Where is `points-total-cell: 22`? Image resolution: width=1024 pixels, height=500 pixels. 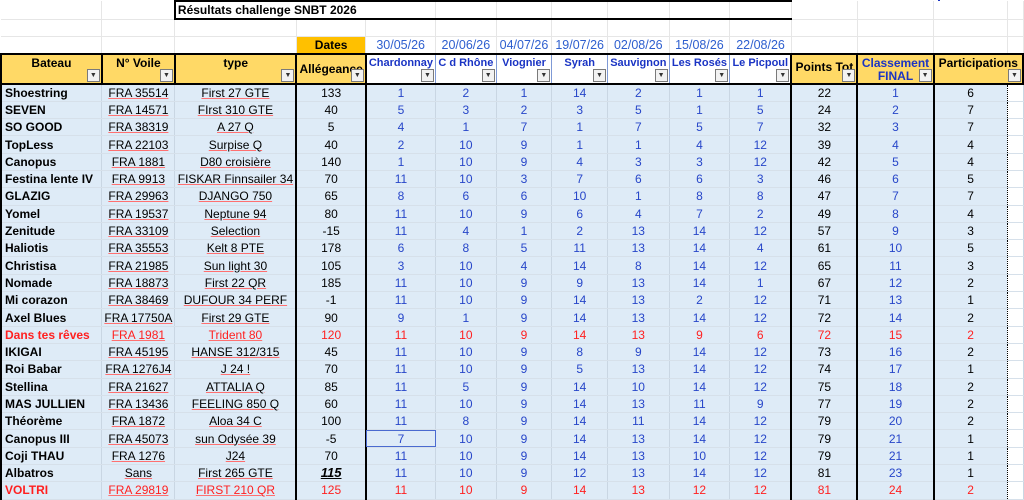
points-total-cell: 22 is located at coordinates (825, 92).